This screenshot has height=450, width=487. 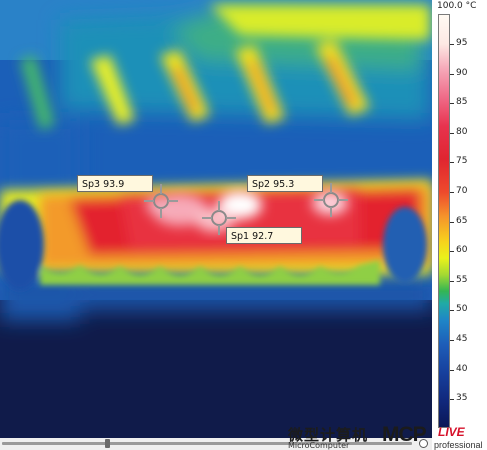 What do you see at coordinates (319, 445) in the screenshot?
I see `watermark-english: MicroComputer` at bounding box center [319, 445].